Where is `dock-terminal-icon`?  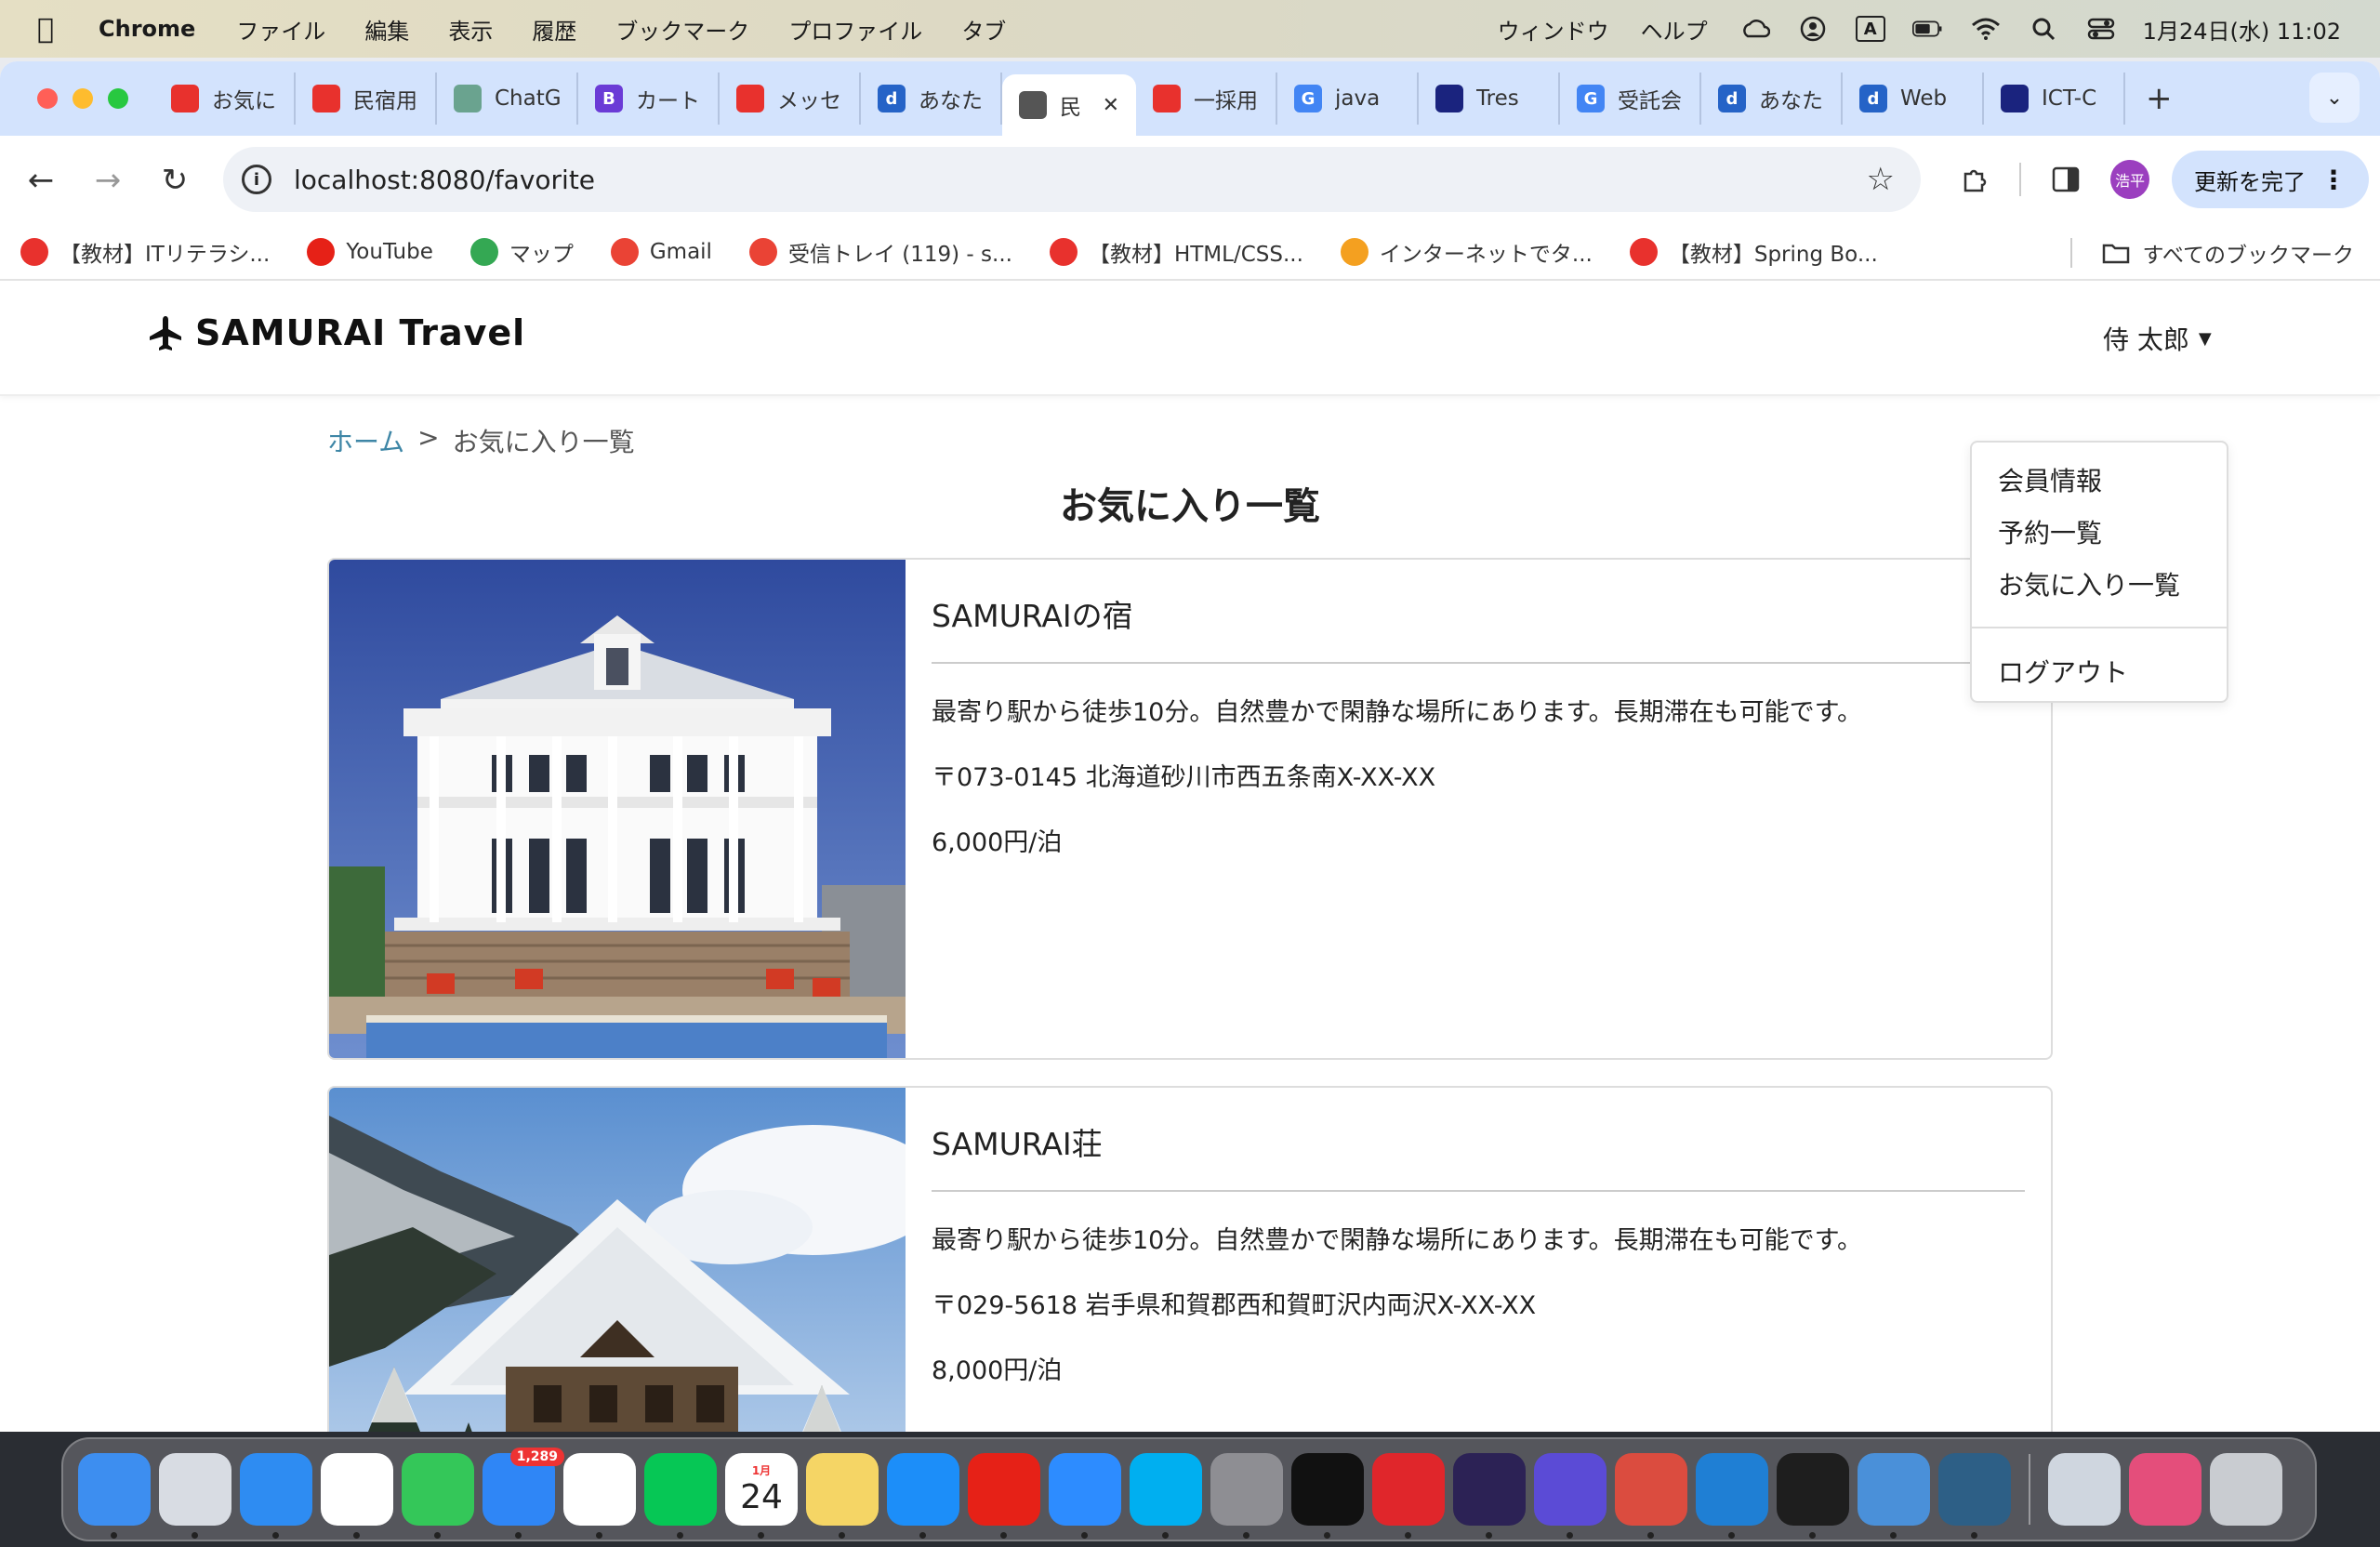 dock-terminal-icon is located at coordinates (1813, 1496).